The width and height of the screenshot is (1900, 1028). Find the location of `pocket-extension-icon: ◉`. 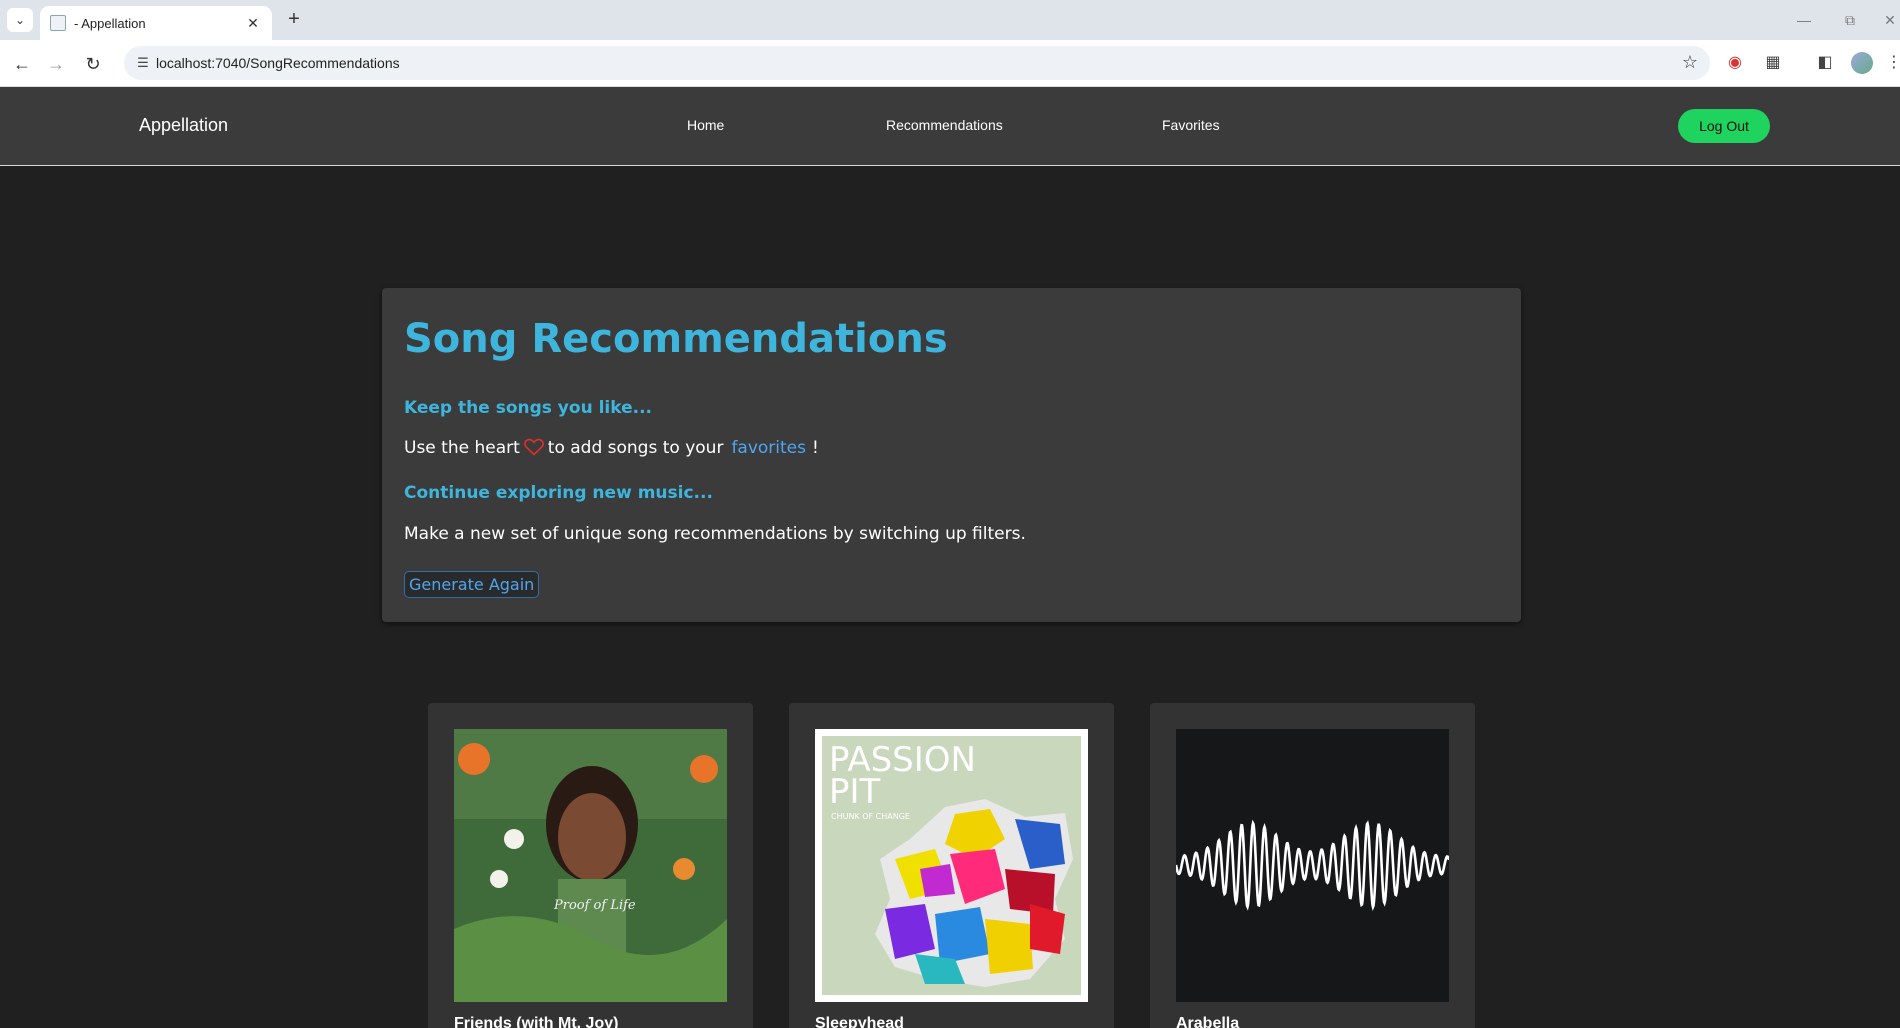

pocket-extension-icon: ◉ is located at coordinates (1735, 63).